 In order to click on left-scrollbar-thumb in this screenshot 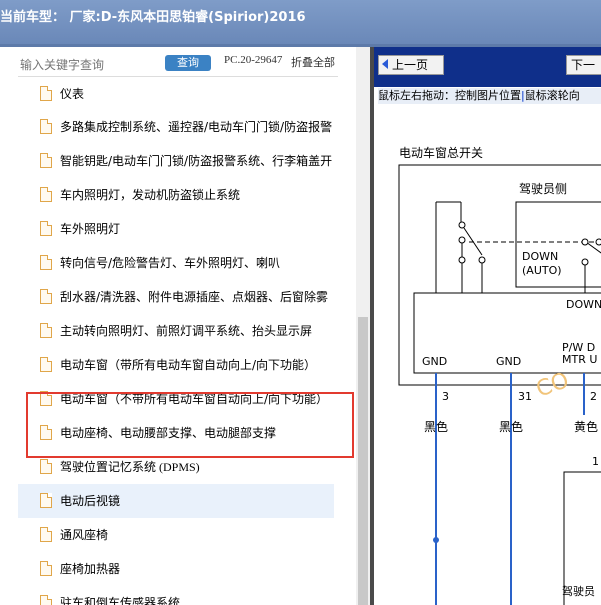, I will do `click(363, 461)`.